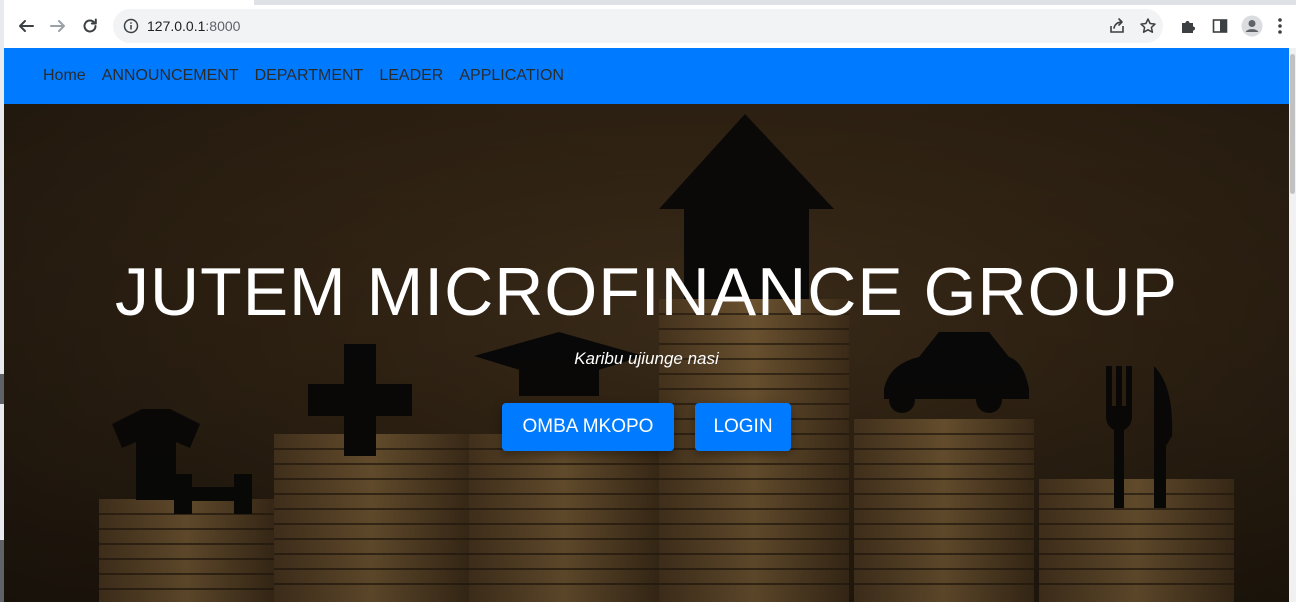  I want to click on forward-icon, so click(57, 26).